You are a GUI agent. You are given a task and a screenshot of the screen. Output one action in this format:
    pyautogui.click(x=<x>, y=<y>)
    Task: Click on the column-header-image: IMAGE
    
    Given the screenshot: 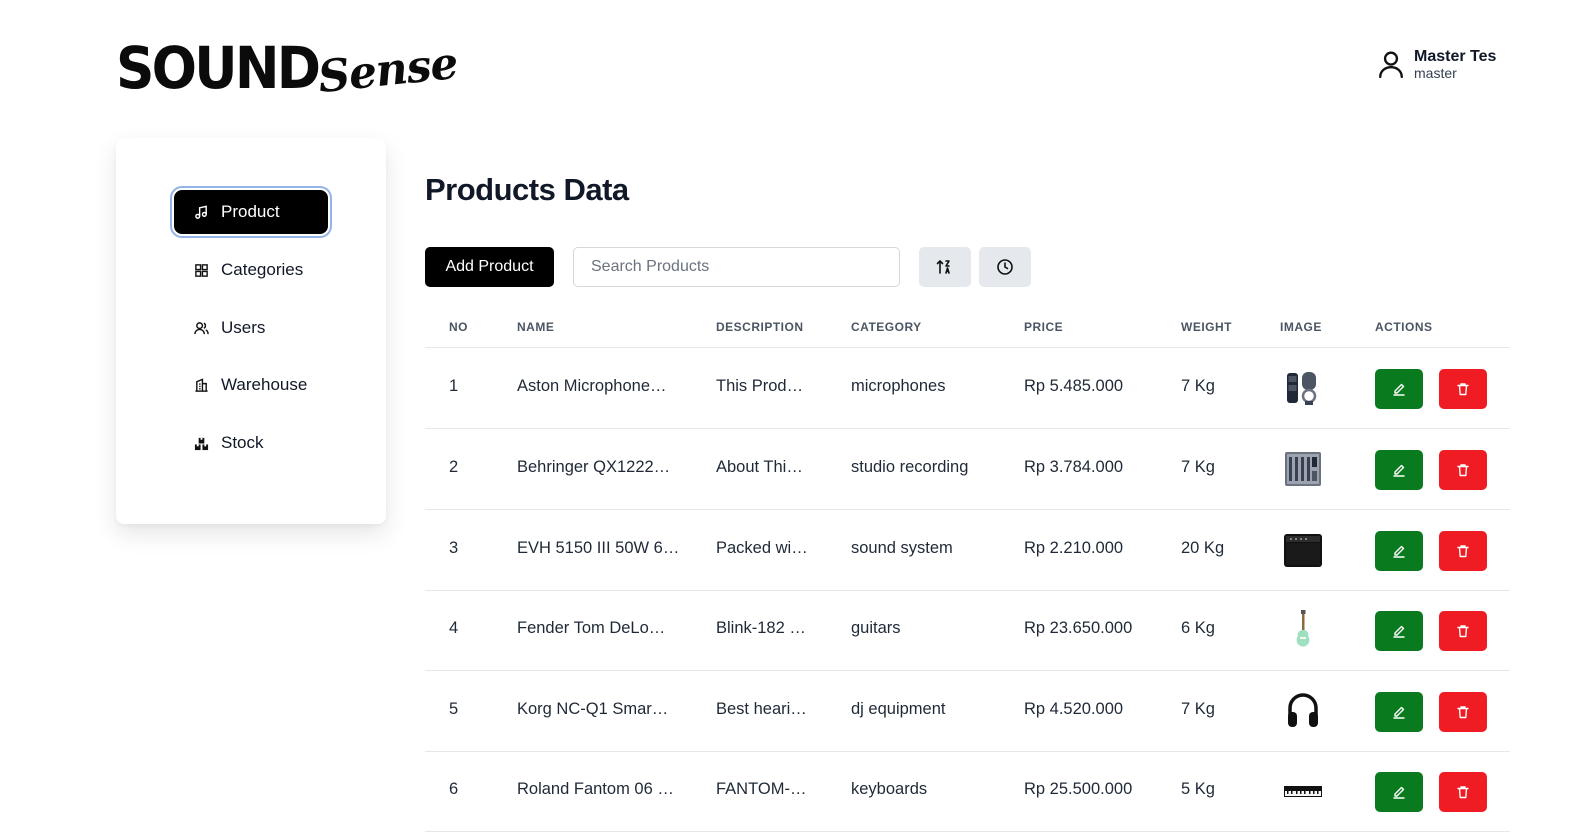 What is the action you would take?
    pyautogui.click(x=1301, y=327)
    